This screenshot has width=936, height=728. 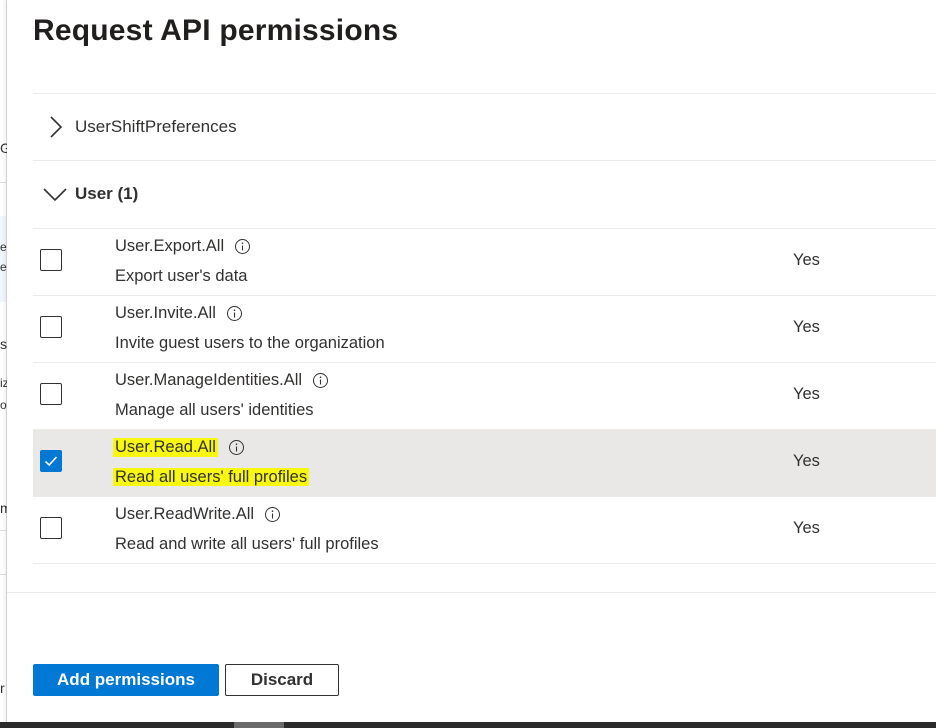 What do you see at coordinates (165, 447) in the screenshot?
I see `permission-name-text: User.Read.All` at bounding box center [165, 447].